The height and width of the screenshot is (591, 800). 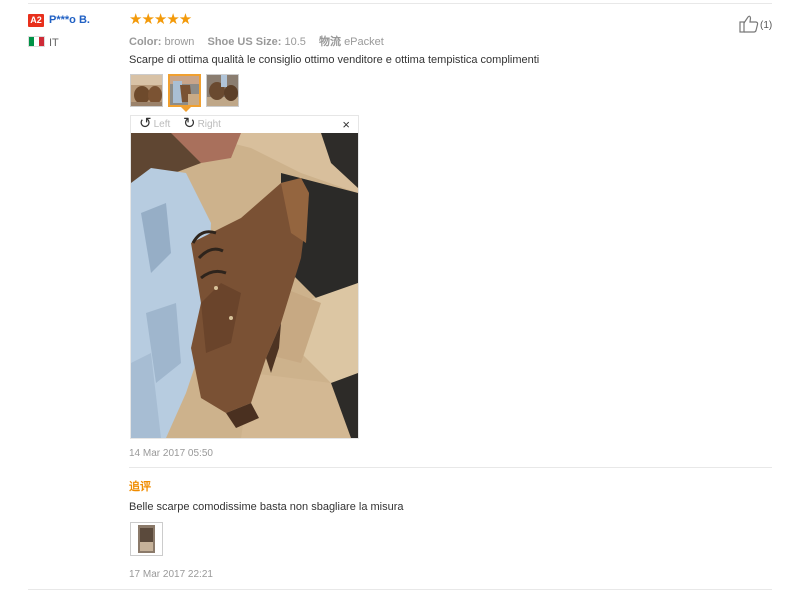 What do you see at coordinates (189, 123) in the screenshot?
I see `rotate-right-icon: ↻` at bounding box center [189, 123].